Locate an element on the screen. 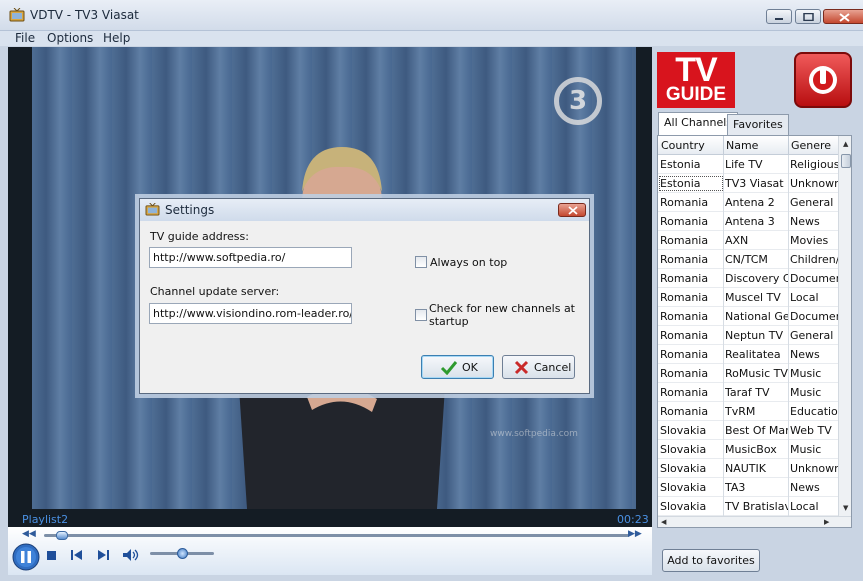  table-cell: Life TV is located at coordinates (744, 164).